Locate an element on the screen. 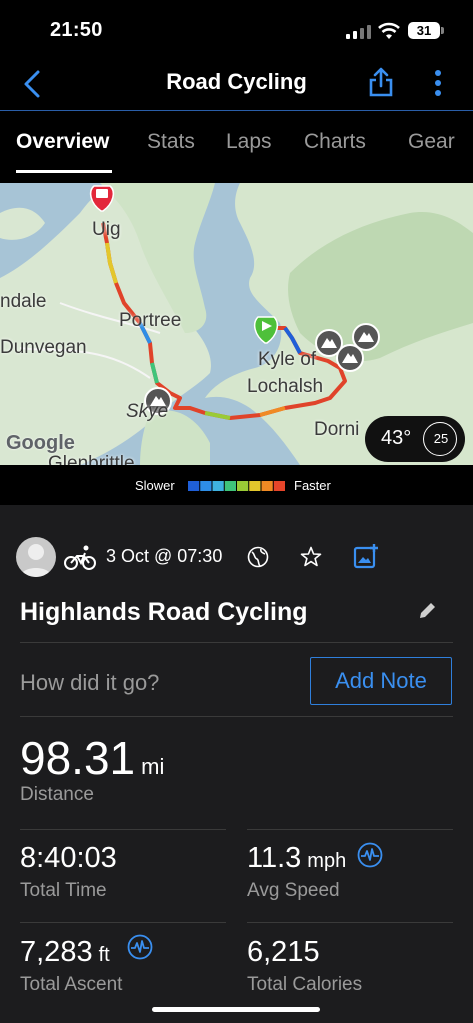  place-label: Dorni is located at coordinates (337, 429).